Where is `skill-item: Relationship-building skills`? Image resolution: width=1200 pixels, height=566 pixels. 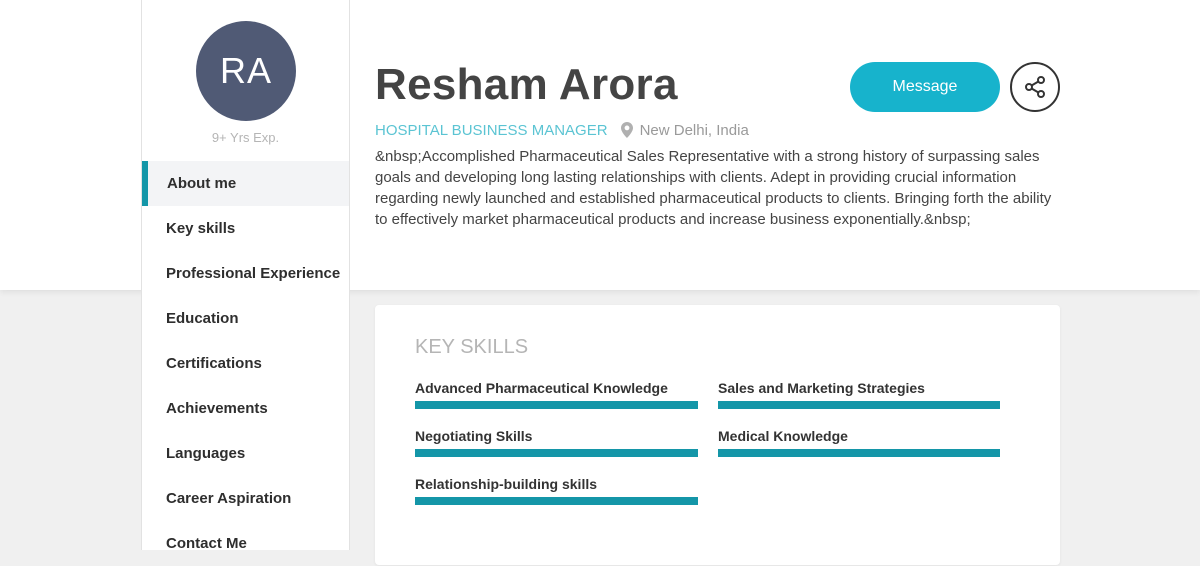
skill-item: Relationship-building skills is located at coordinates (556, 490).